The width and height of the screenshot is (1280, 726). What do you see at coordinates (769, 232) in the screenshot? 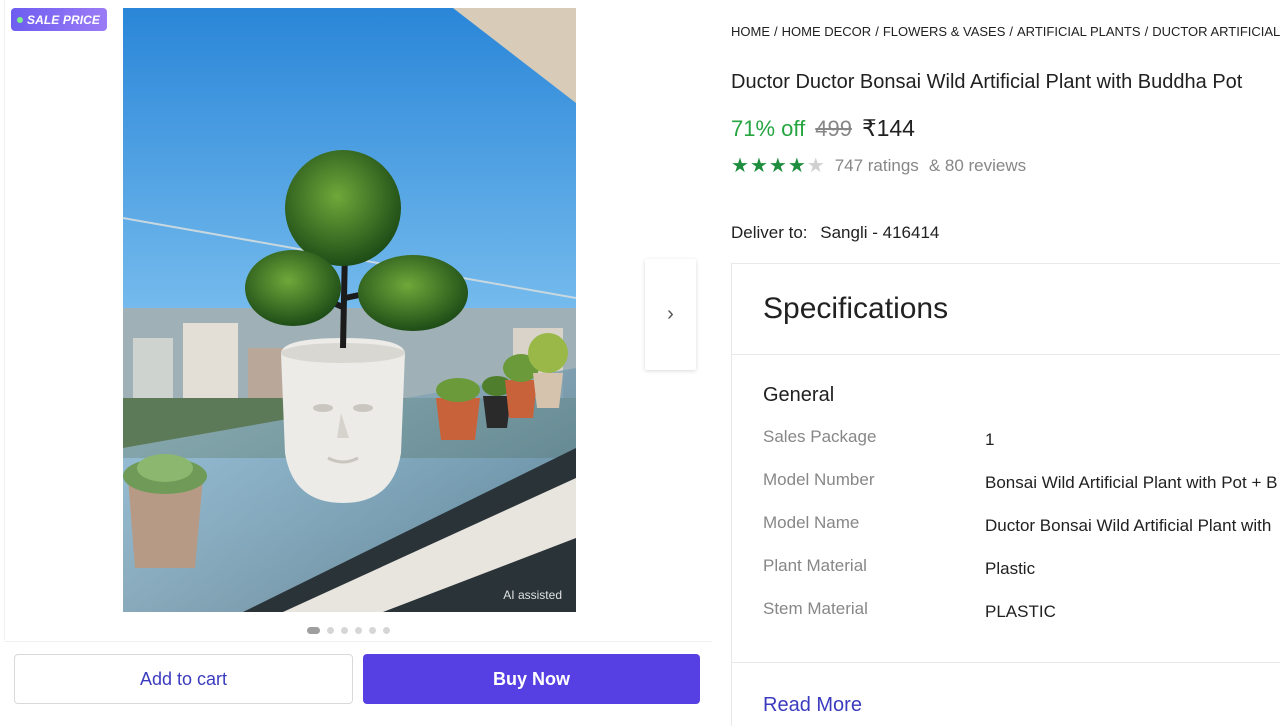
I see `delivery-label: Deliver to:` at bounding box center [769, 232].